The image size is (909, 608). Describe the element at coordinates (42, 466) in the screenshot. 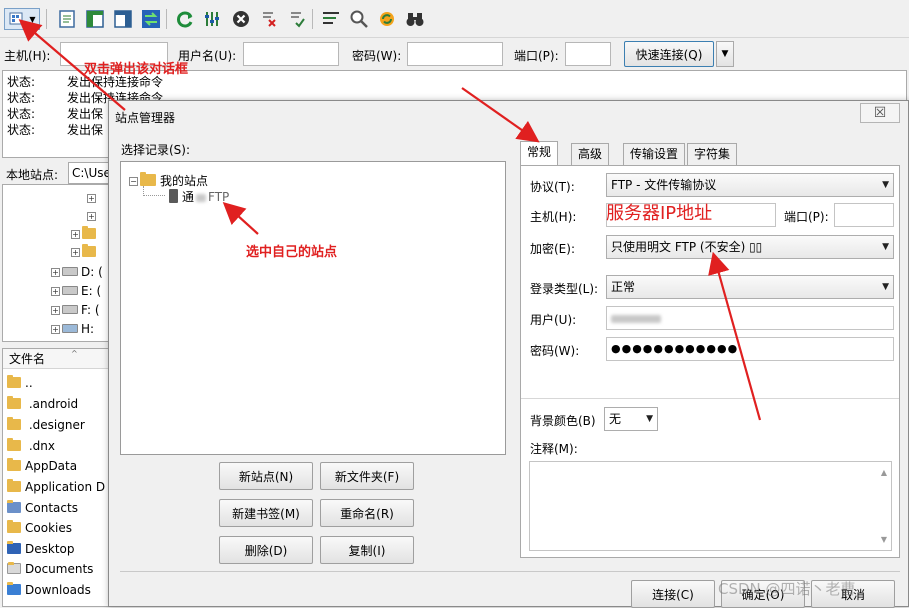

I see `list-item: AppData` at that location.